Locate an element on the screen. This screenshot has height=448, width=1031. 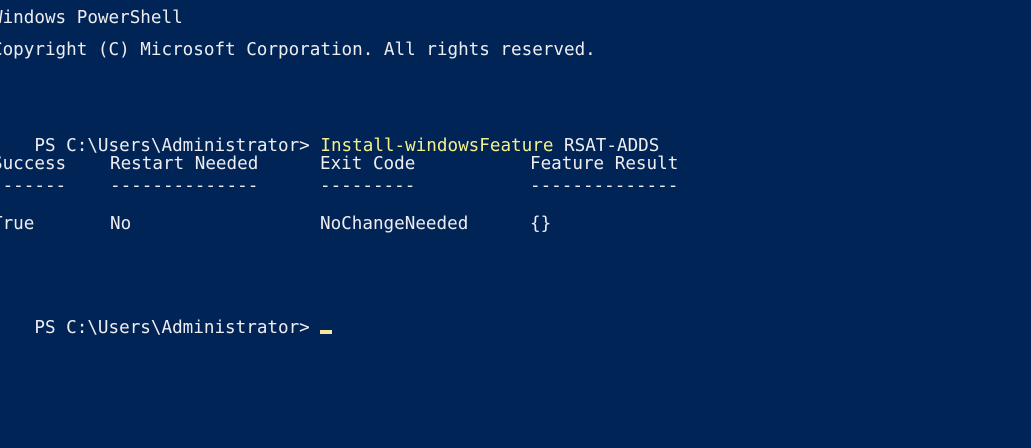
cell-exit-code: NoChangeNeeded is located at coordinates (394, 224).